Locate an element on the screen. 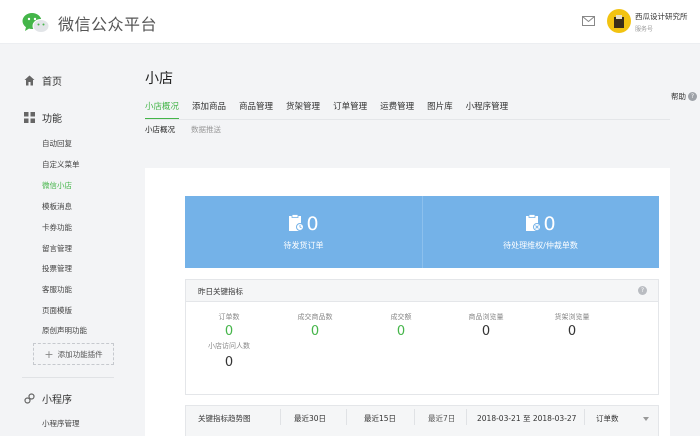 The image size is (700, 436). help-label: 帮助 is located at coordinates (678, 96).